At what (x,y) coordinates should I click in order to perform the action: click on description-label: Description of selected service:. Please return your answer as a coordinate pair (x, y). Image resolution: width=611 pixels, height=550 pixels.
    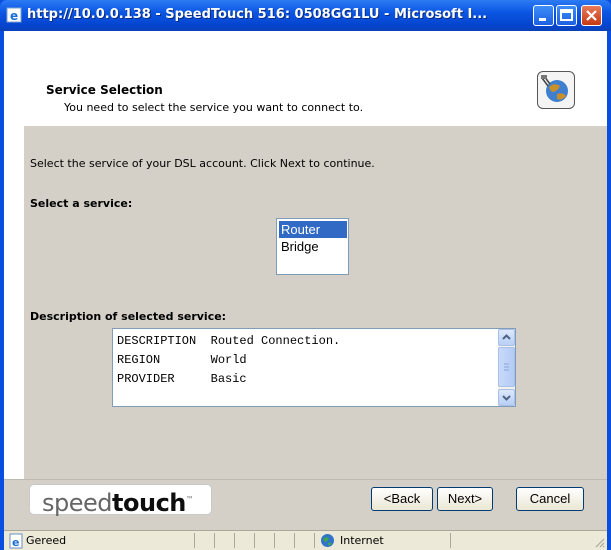
    Looking at the image, I should click on (128, 316).